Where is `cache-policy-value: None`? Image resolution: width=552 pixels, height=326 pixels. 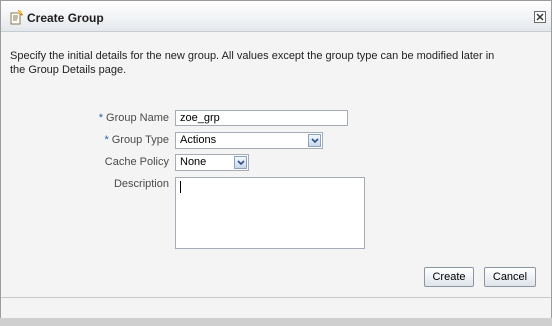 cache-policy-value: None is located at coordinates (193, 162).